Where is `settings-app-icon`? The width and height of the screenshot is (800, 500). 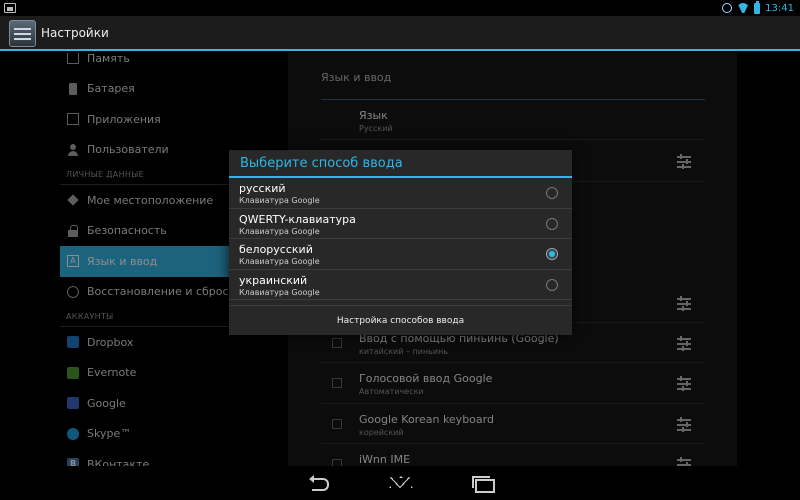 settings-app-icon is located at coordinates (22, 33).